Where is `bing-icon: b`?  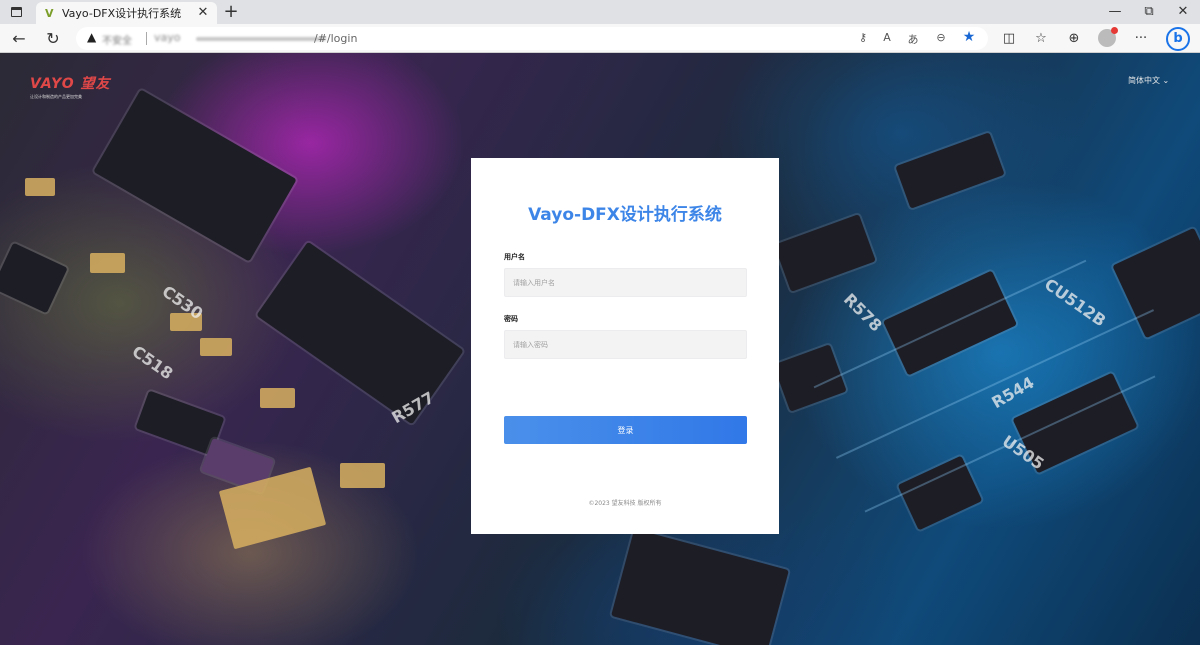
bing-icon: b is located at coordinates (1178, 39).